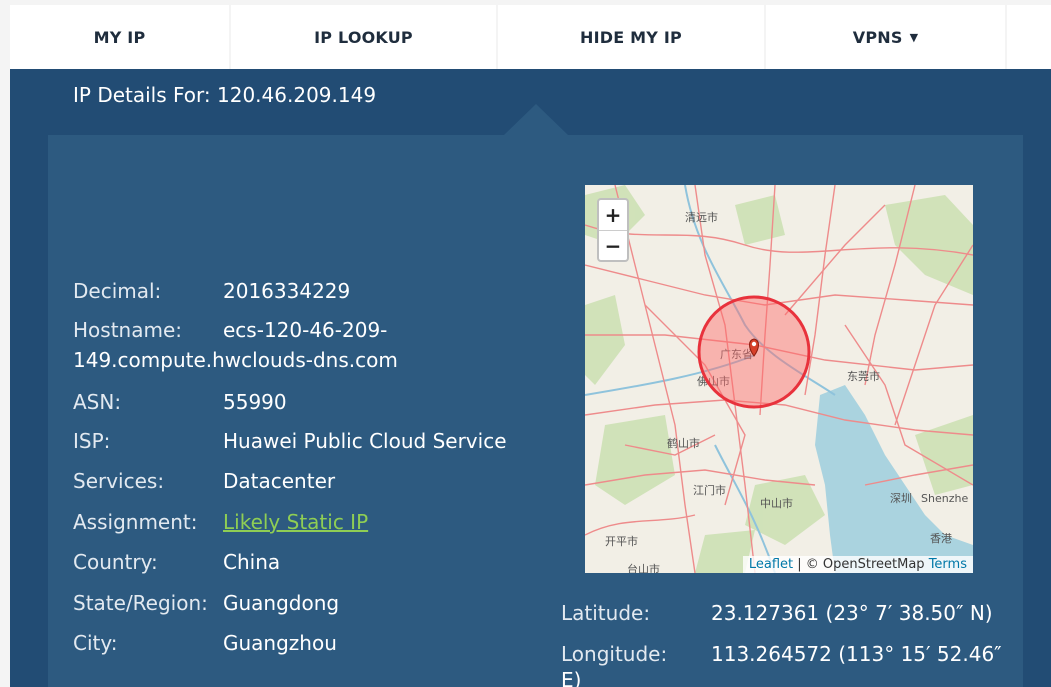 The width and height of the screenshot is (1051, 687). What do you see at coordinates (235, 360) in the screenshot?
I see `hostname-value-line2: 149.compute.hwclouds-dns.com` at bounding box center [235, 360].